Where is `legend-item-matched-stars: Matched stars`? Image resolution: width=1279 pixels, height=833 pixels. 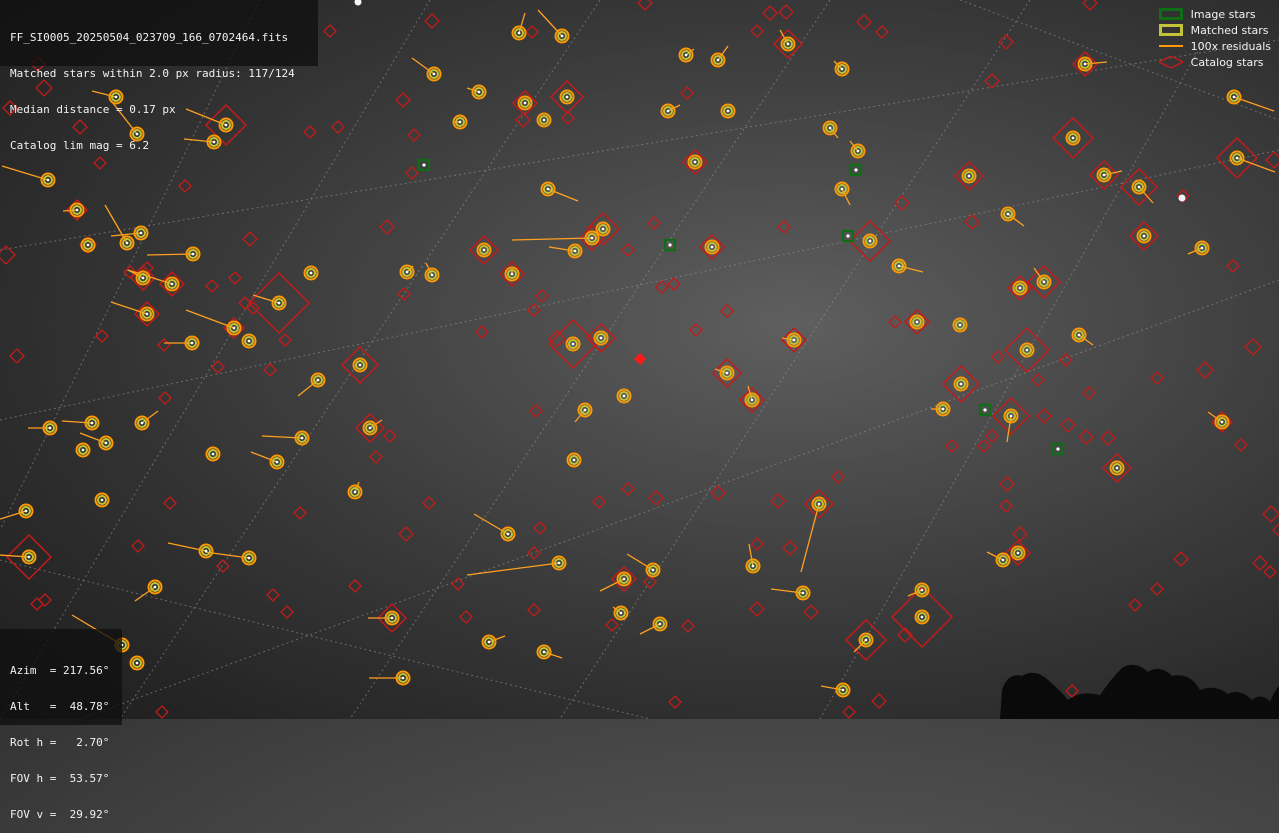
legend-item-matched-stars: Matched stars is located at coordinates (1214, 30).